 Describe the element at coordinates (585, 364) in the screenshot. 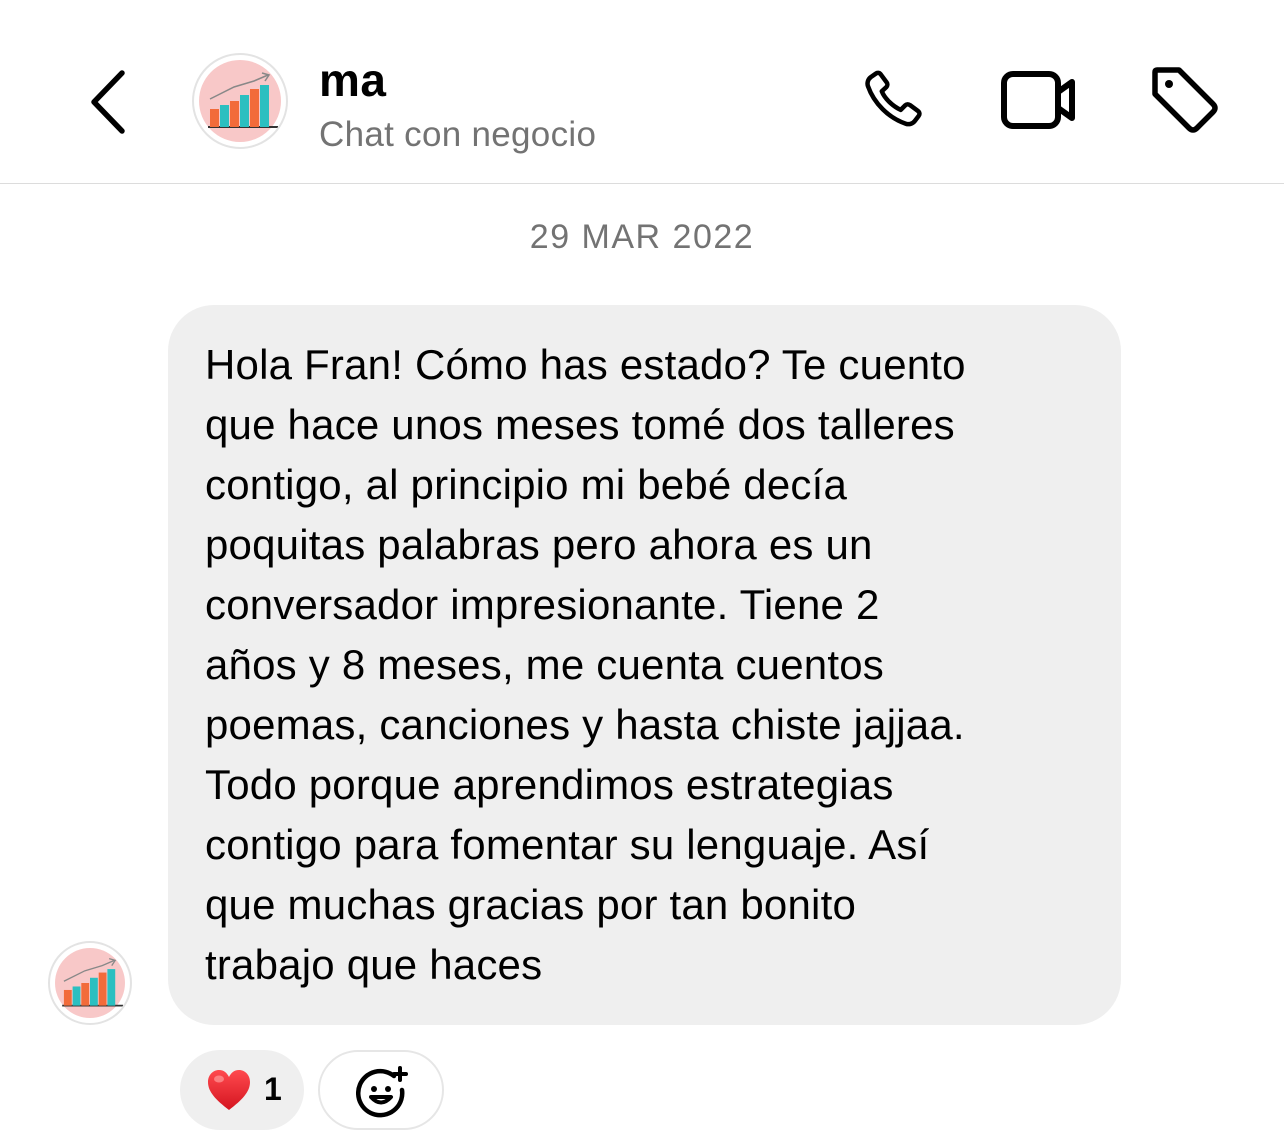

I see `message-line: Hola Fran! Cómo has estado? Te cuento` at that location.